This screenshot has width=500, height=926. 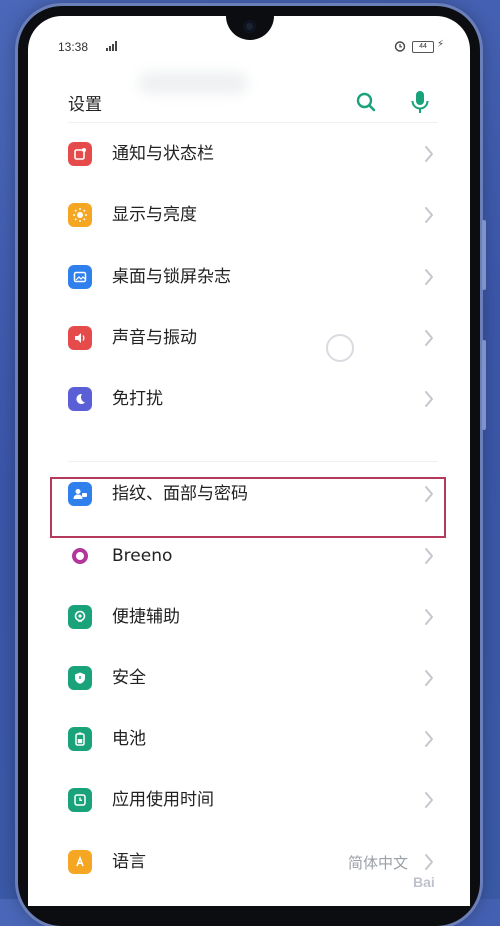 What do you see at coordinates (400, 46) in the screenshot?
I see `alarm-icon` at bounding box center [400, 46].